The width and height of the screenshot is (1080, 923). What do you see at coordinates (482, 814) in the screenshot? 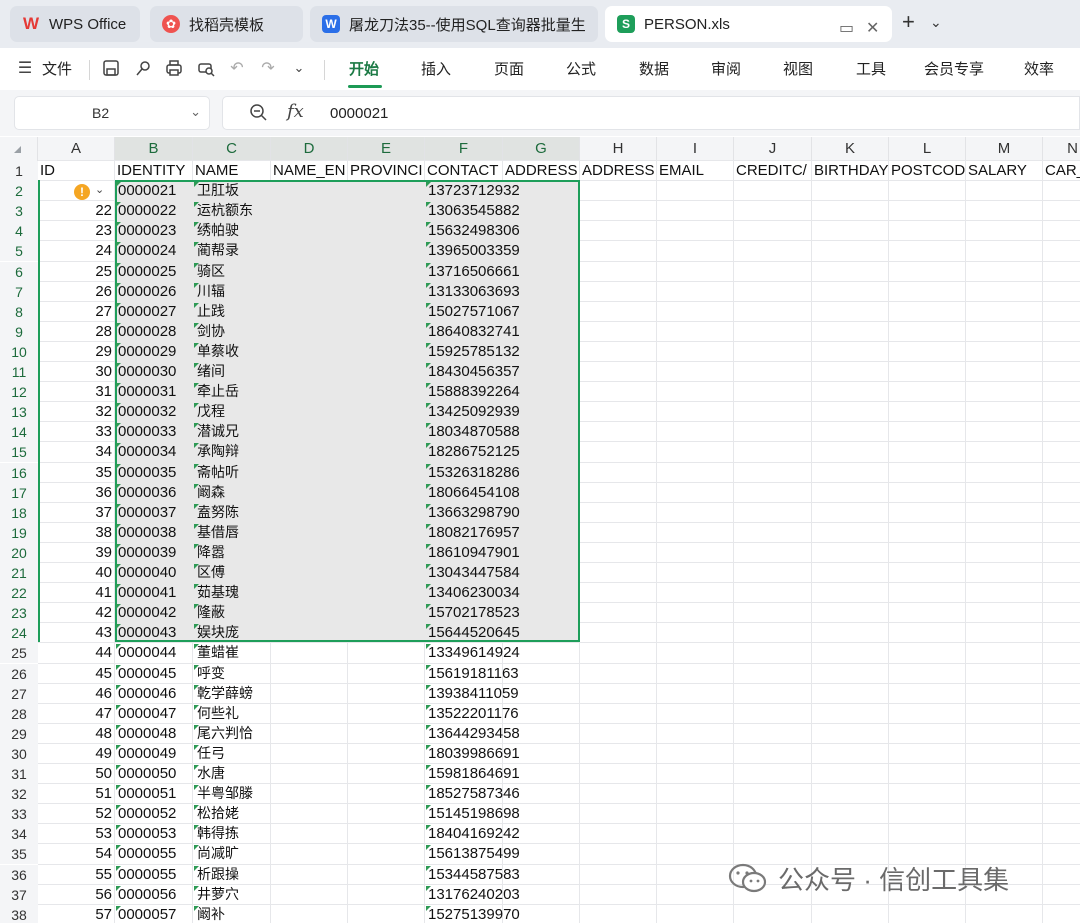
I see `cell-contact: 15145198698` at bounding box center [482, 814].